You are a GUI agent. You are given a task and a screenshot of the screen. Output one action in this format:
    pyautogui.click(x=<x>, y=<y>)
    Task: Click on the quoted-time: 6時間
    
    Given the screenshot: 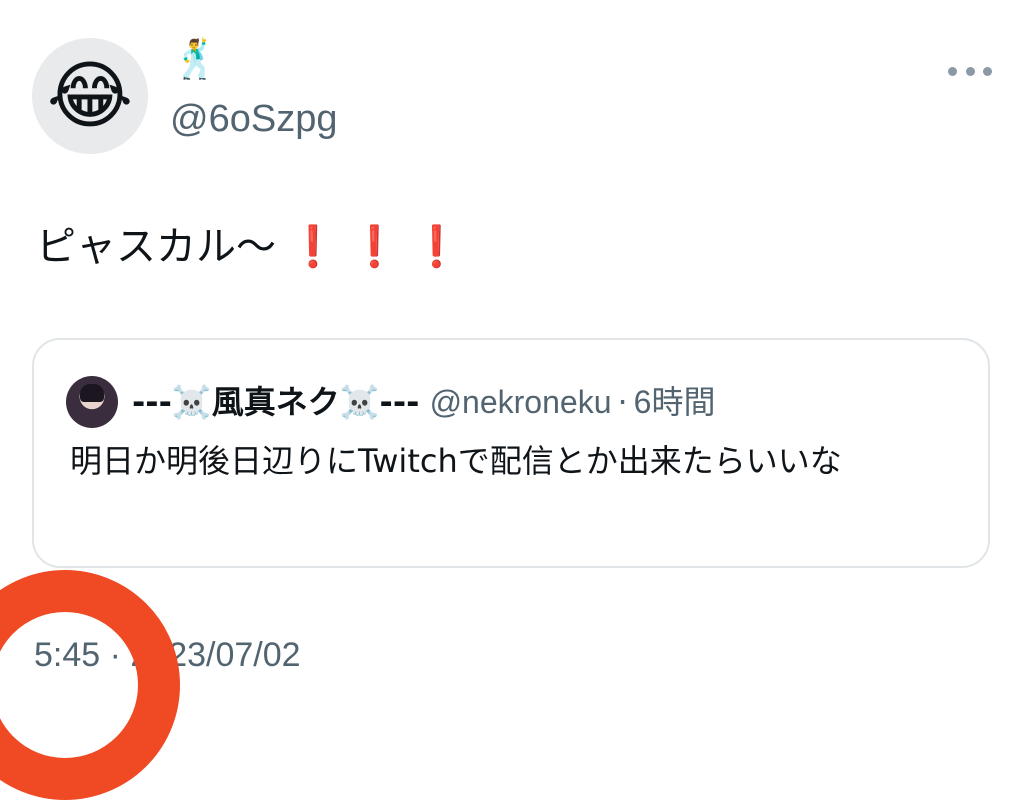 What is the action you would take?
    pyautogui.click(x=674, y=402)
    